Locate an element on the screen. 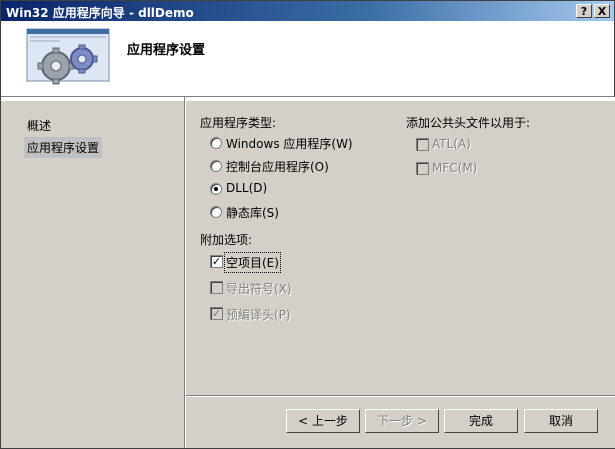 This screenshot has width=615, height=449. window-title: Win32 应用程序向导 - dllDemo is located at coordinates (100, 13).